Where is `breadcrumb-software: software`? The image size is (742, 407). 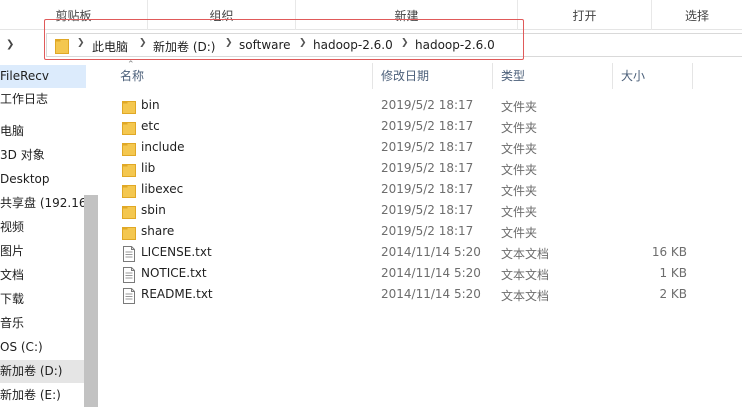 breadcrumb-software: software is located at coordinates (265, 45).